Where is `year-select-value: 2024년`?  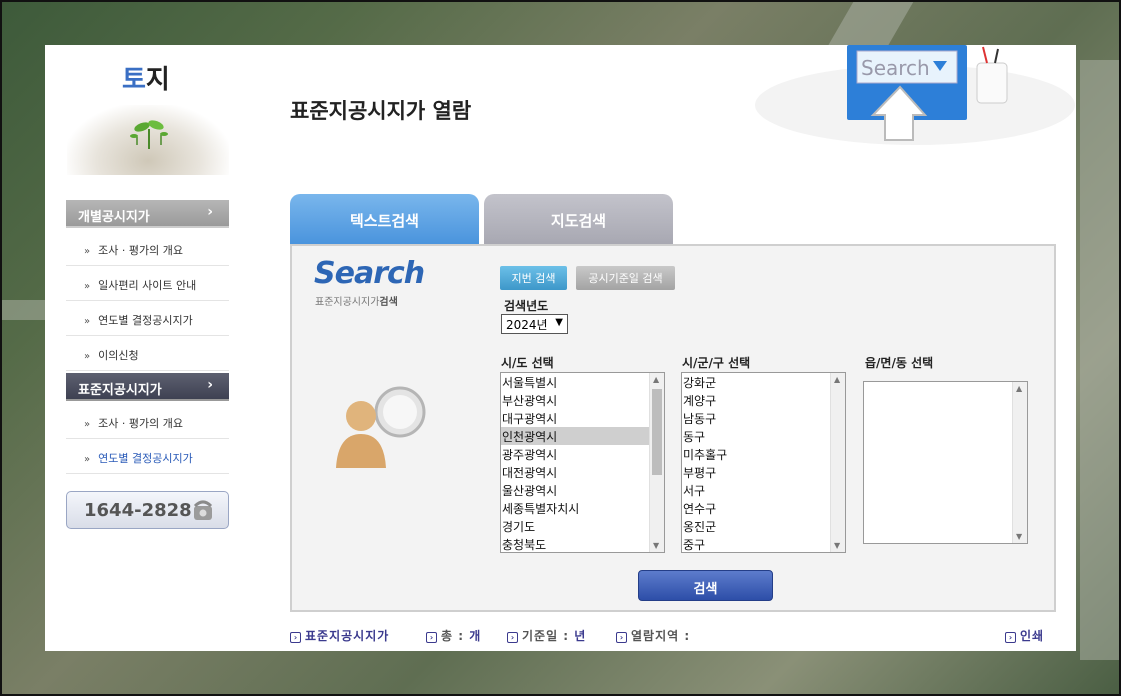 year-select-value: 2024년 is located at coordinates (527, 325).